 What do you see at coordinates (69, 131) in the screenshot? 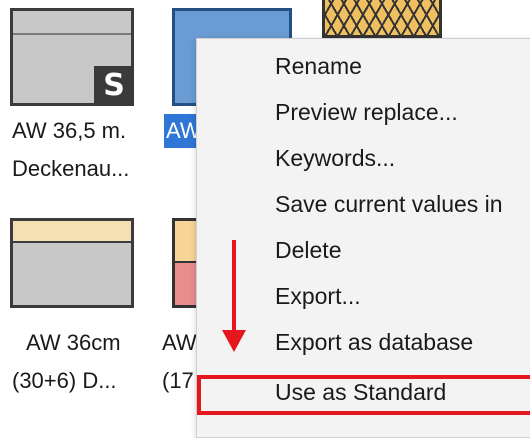
I see `item-label-1-line1: AW 36,5 m.` at bounding box center [69, 131].